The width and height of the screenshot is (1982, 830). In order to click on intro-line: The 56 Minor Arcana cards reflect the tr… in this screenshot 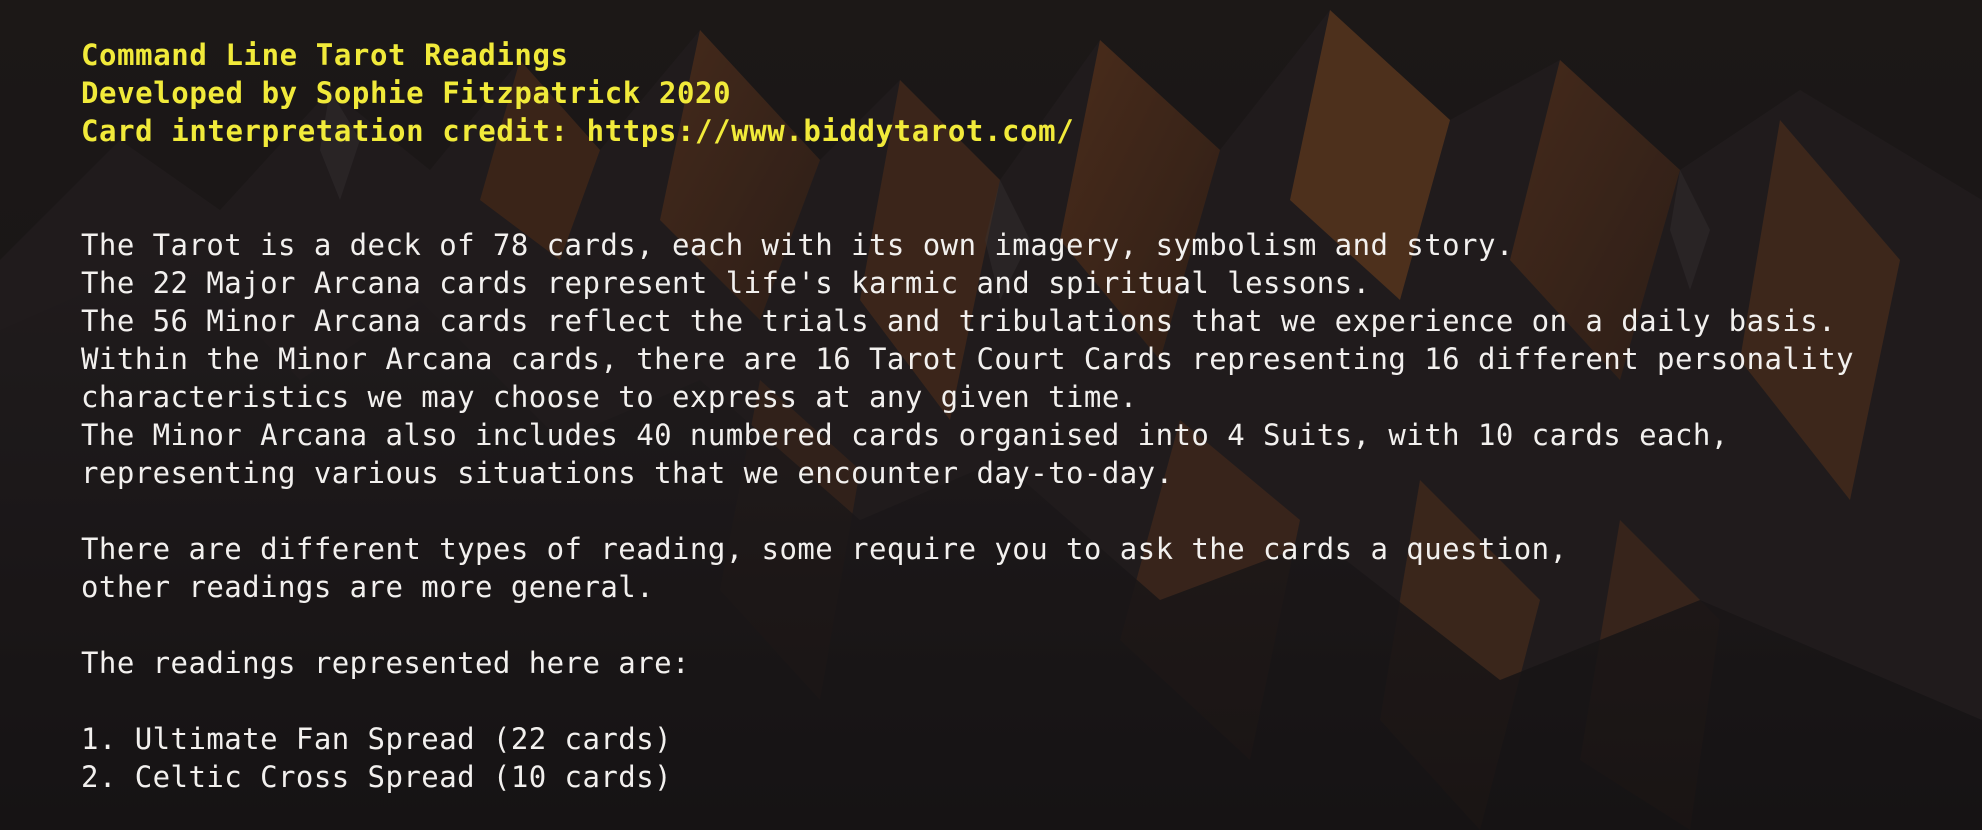, I will do `click(959, 321)`.